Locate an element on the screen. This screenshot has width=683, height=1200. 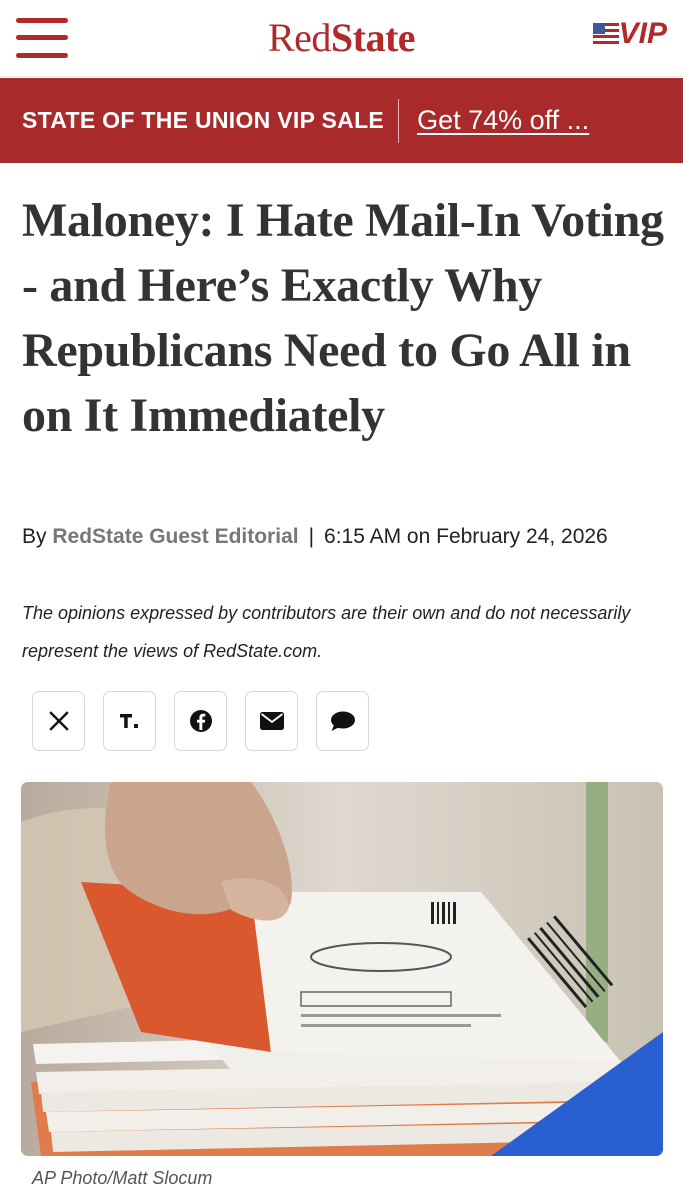
site-header: RedState VIP is located at coordinates (341, 38).